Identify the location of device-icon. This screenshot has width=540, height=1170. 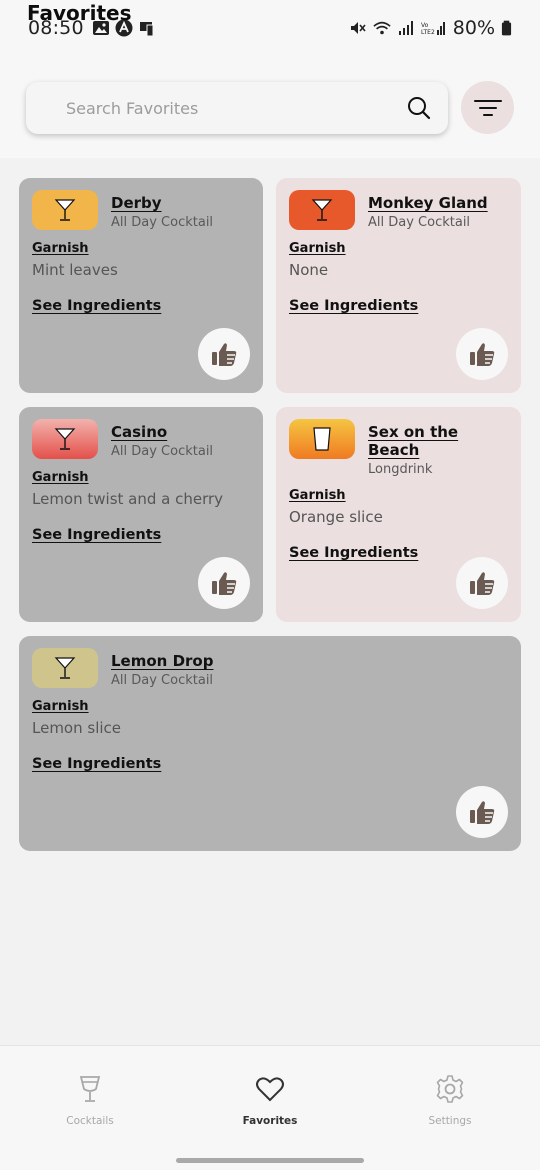
(146, 29).